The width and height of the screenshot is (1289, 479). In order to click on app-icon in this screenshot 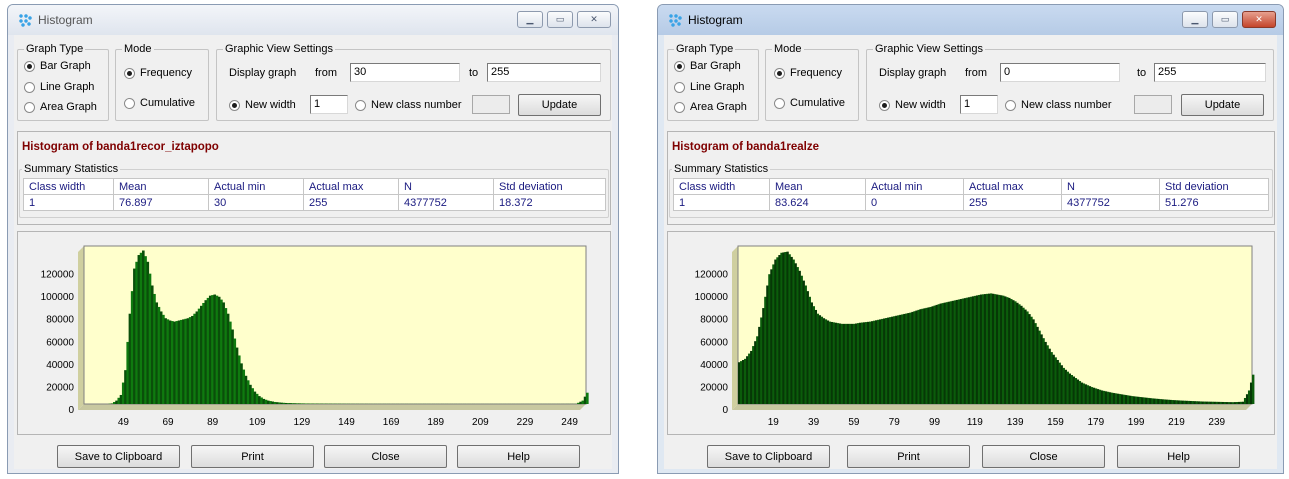, I will do `click(675, 20)`.